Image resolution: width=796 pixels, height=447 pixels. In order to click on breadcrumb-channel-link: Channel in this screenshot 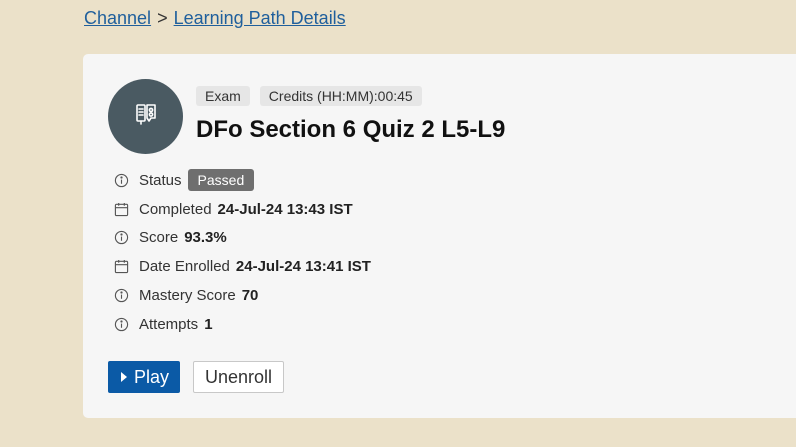, I will do `click(117, 18)`.